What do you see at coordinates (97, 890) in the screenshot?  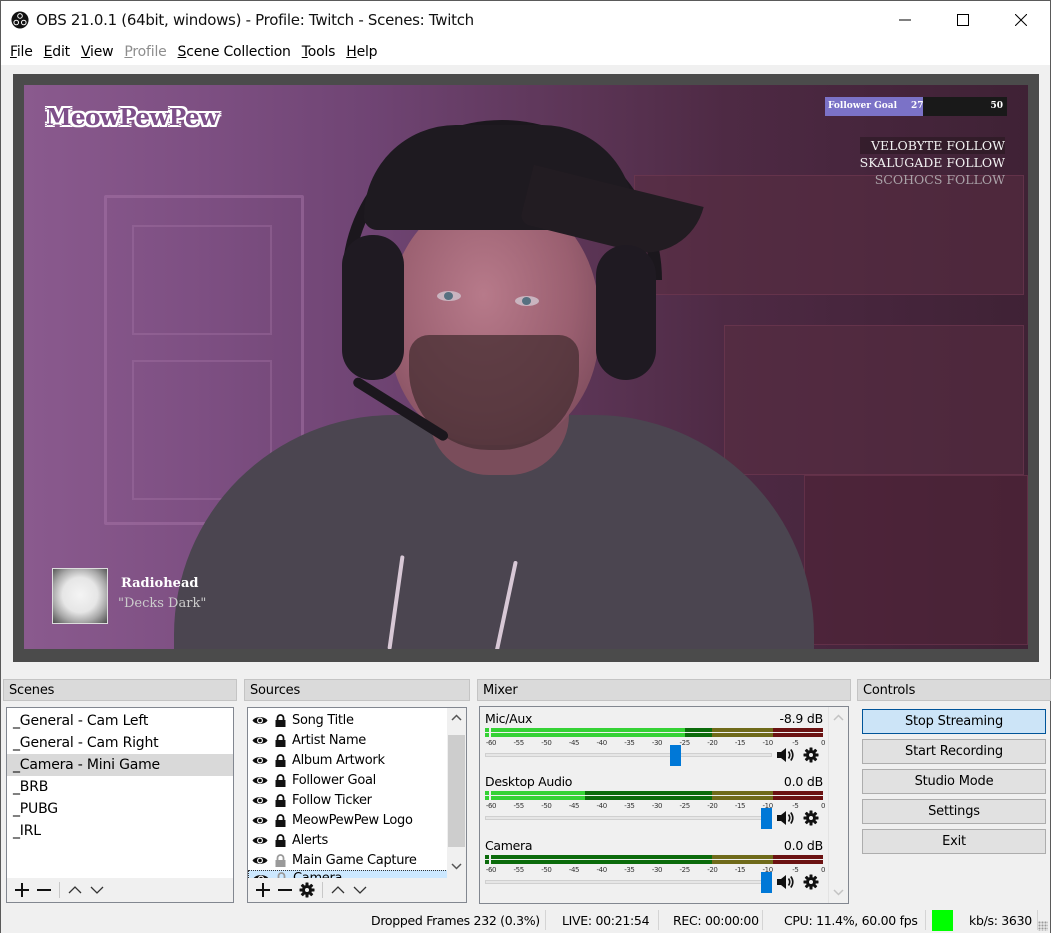 I see `move-scene-down-button` at bounding box center [97, 890].